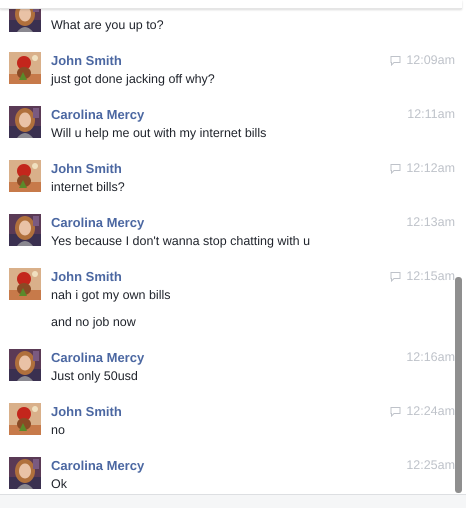  What do you see at coordinates (430, 465) in the screenshot?
I see `message-time: 12:25am` at bounding box center [430, 465].